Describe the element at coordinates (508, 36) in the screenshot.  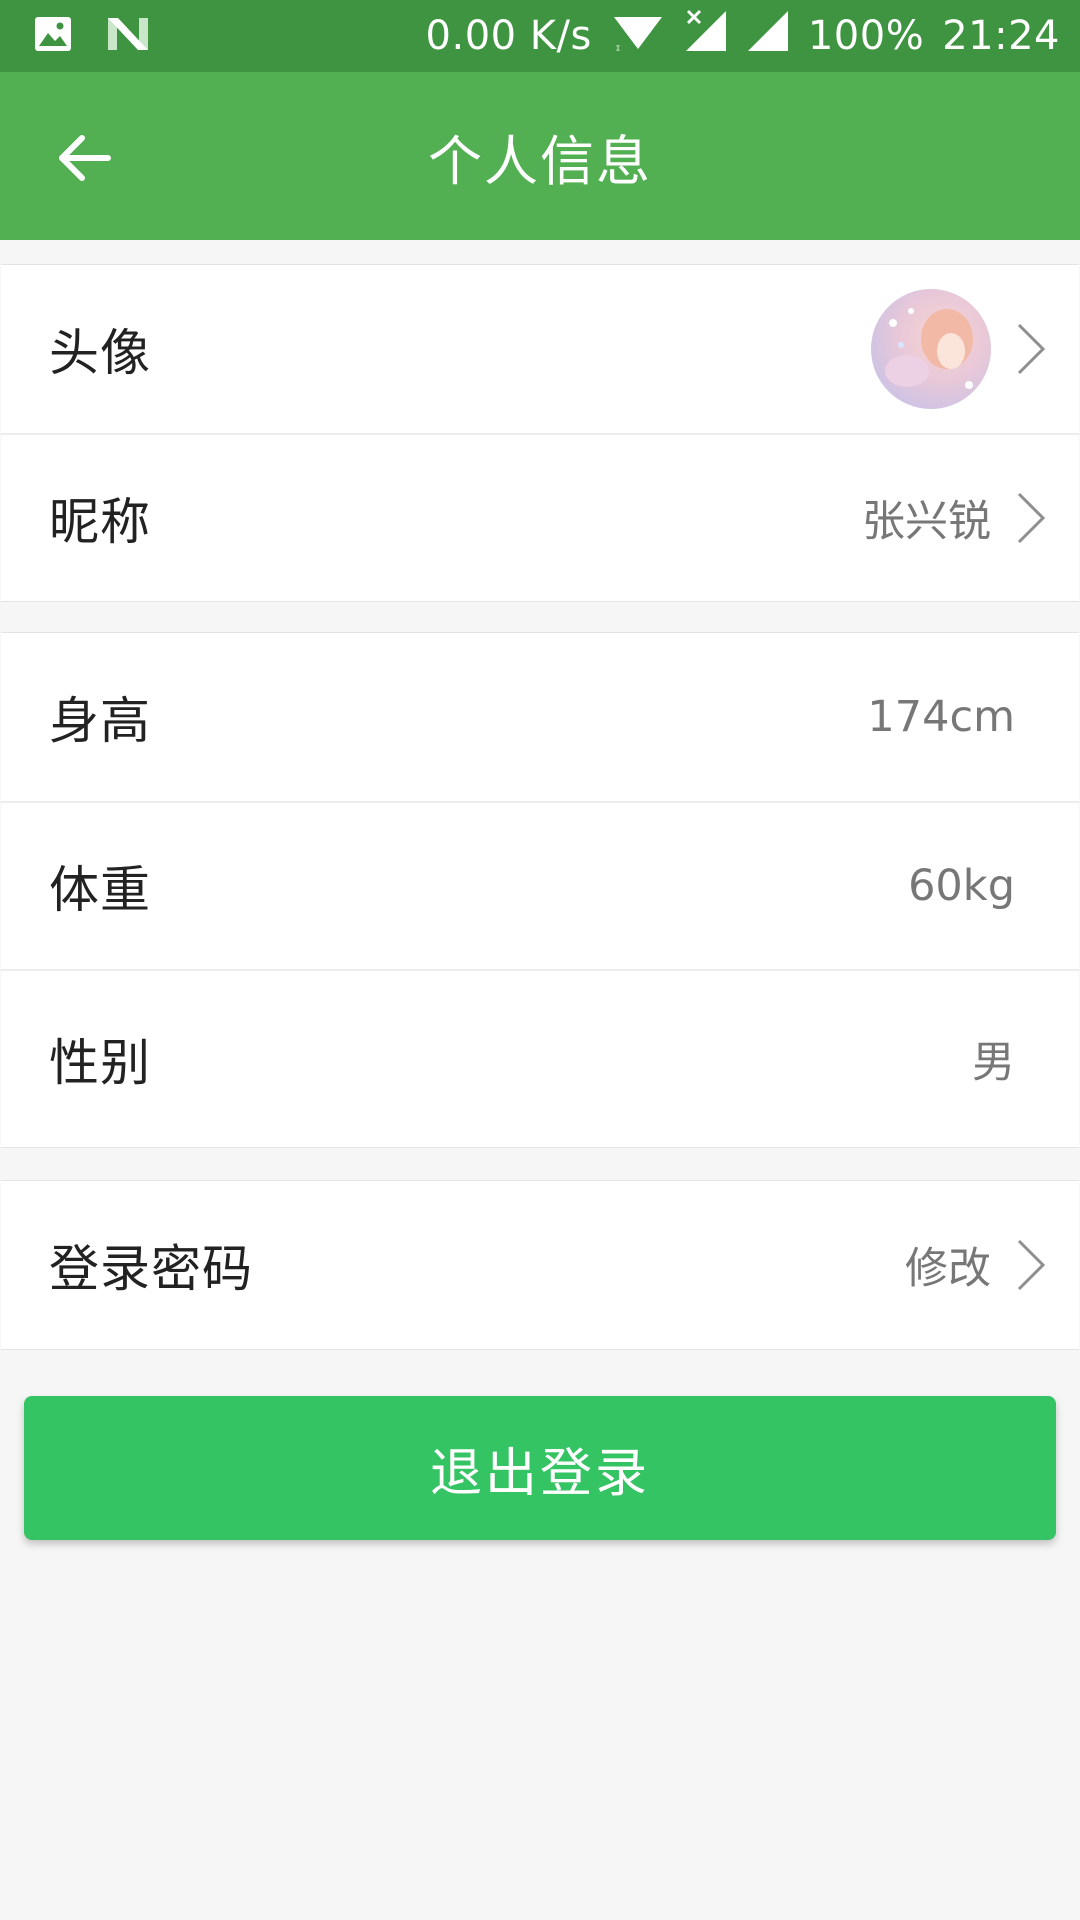
I see `network-speed: 0.00 K/s` at that location.